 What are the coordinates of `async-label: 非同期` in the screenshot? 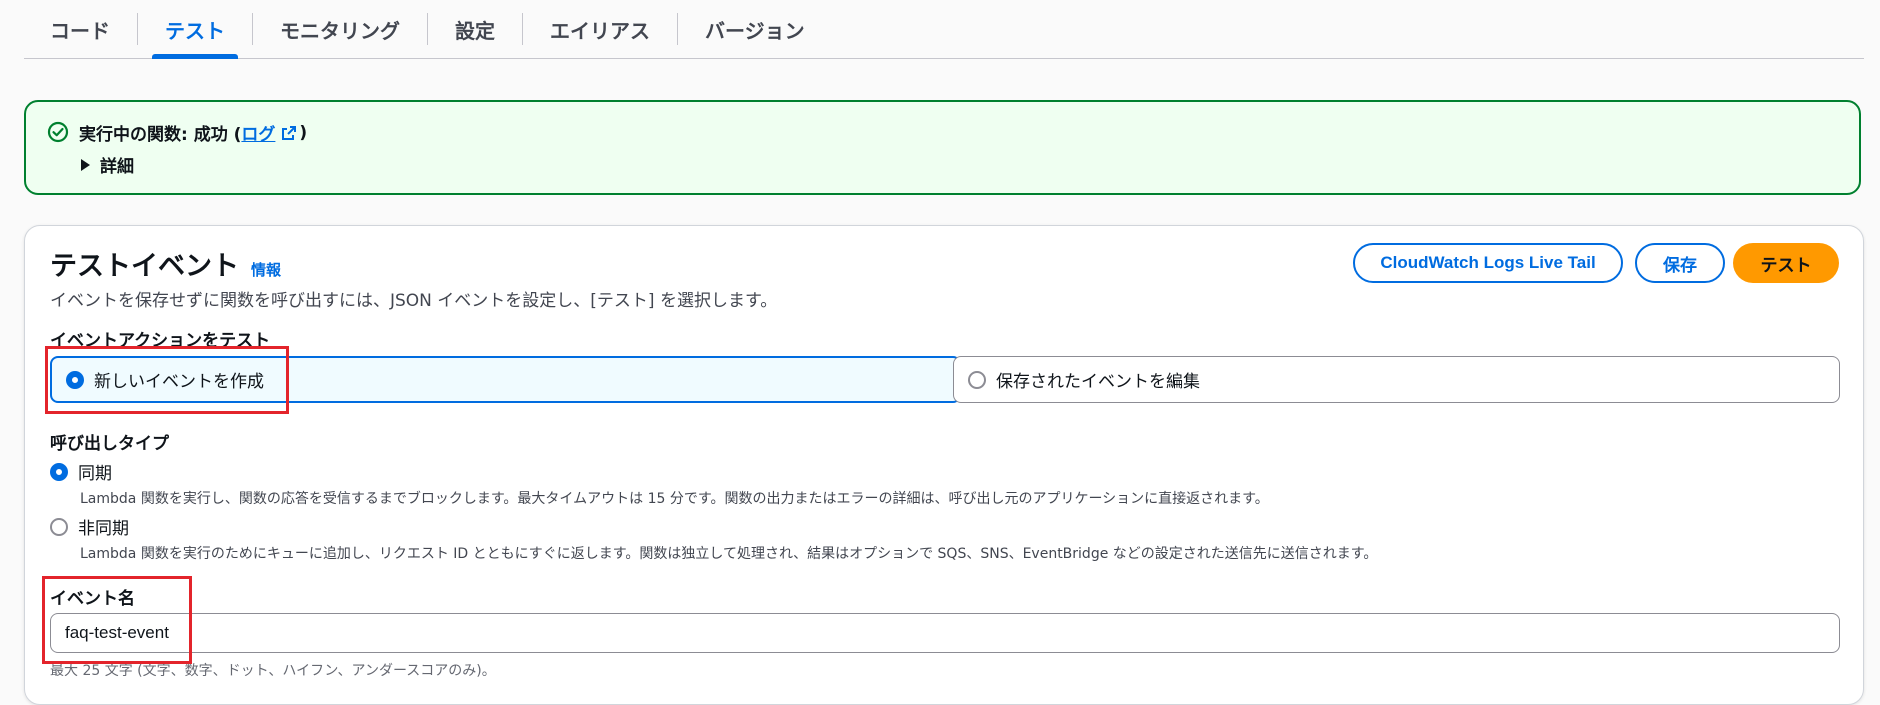 It's located at (103, 529).